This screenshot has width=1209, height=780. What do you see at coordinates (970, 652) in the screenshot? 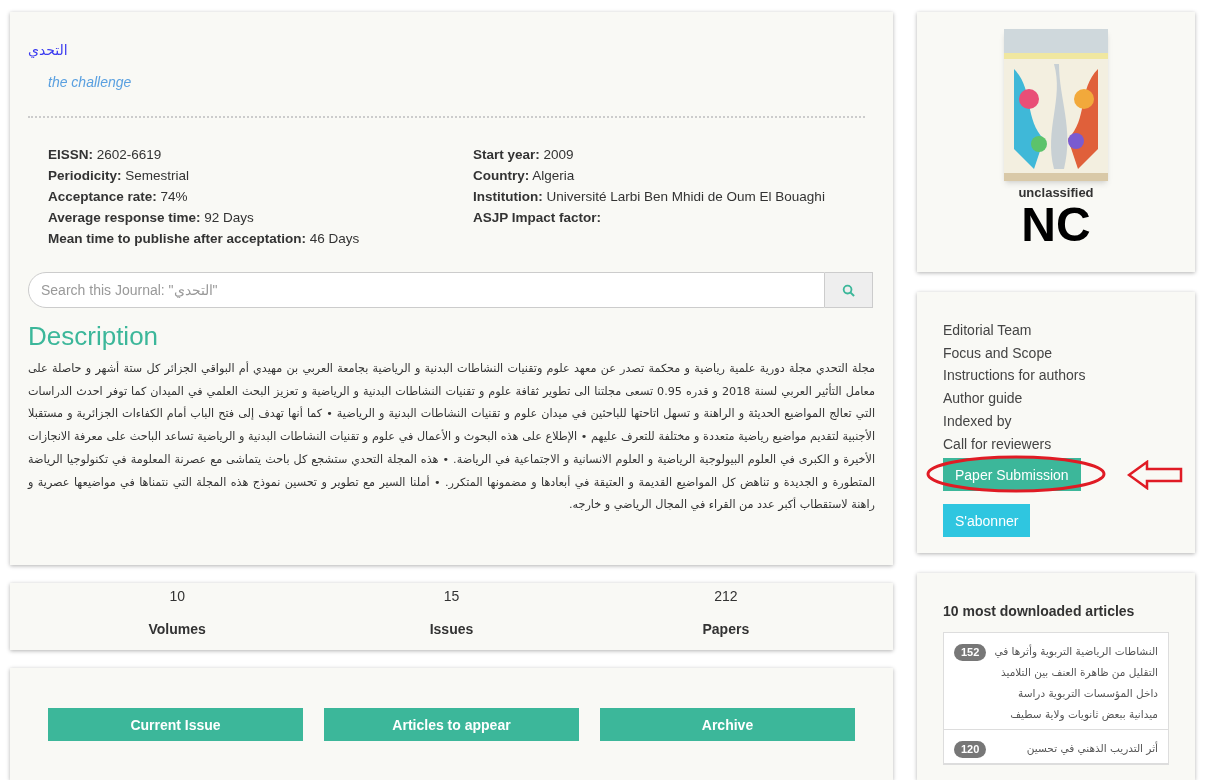
I see `download-count: 152` at bounding box center [970, 652].